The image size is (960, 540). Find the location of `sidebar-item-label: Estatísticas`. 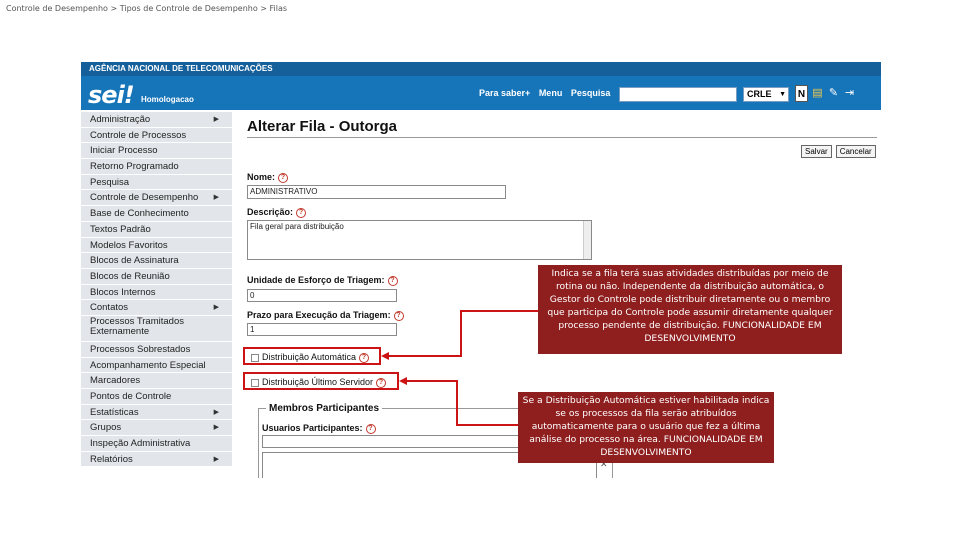

sidebar-item-label: Estatísticas is located at coordinates (114, 412).